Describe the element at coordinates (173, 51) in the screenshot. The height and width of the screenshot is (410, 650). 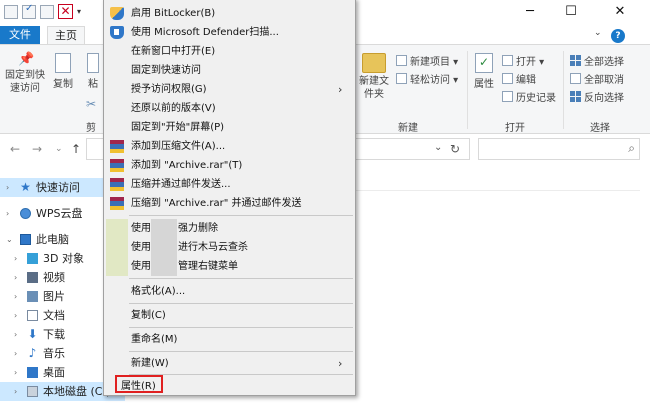
I see `menu-item-label: 在新窗口中打开(E)` at that location.